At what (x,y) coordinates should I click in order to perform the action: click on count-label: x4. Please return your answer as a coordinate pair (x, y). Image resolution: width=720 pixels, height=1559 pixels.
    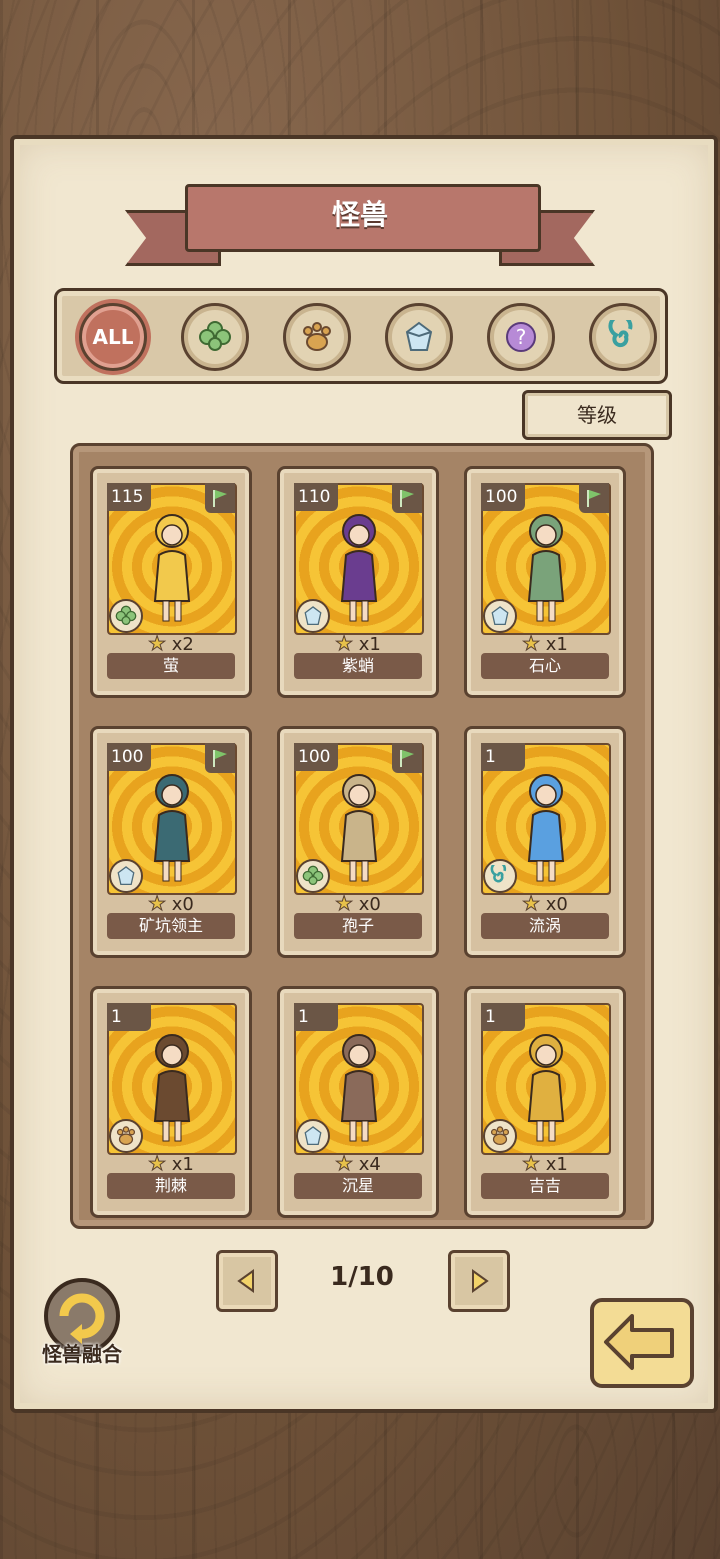
    Looking at the image, I should click on (369, 1164).